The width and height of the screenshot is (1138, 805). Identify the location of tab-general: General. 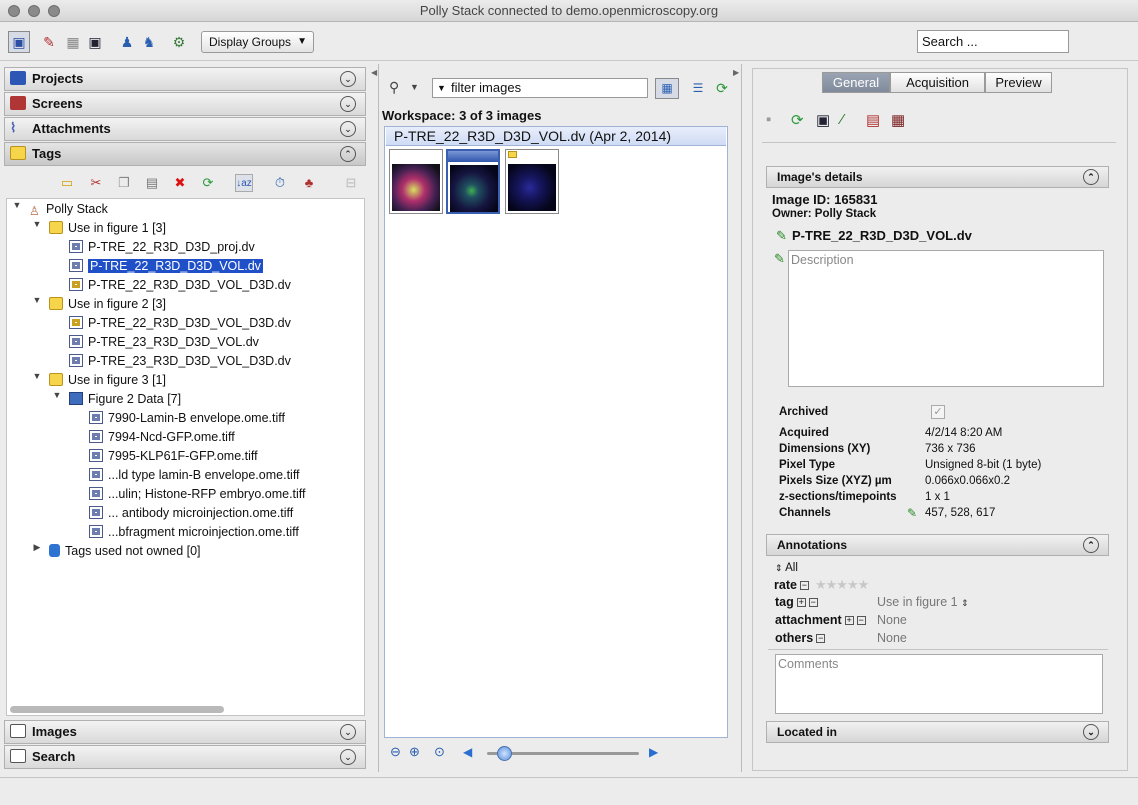
(856, 82).